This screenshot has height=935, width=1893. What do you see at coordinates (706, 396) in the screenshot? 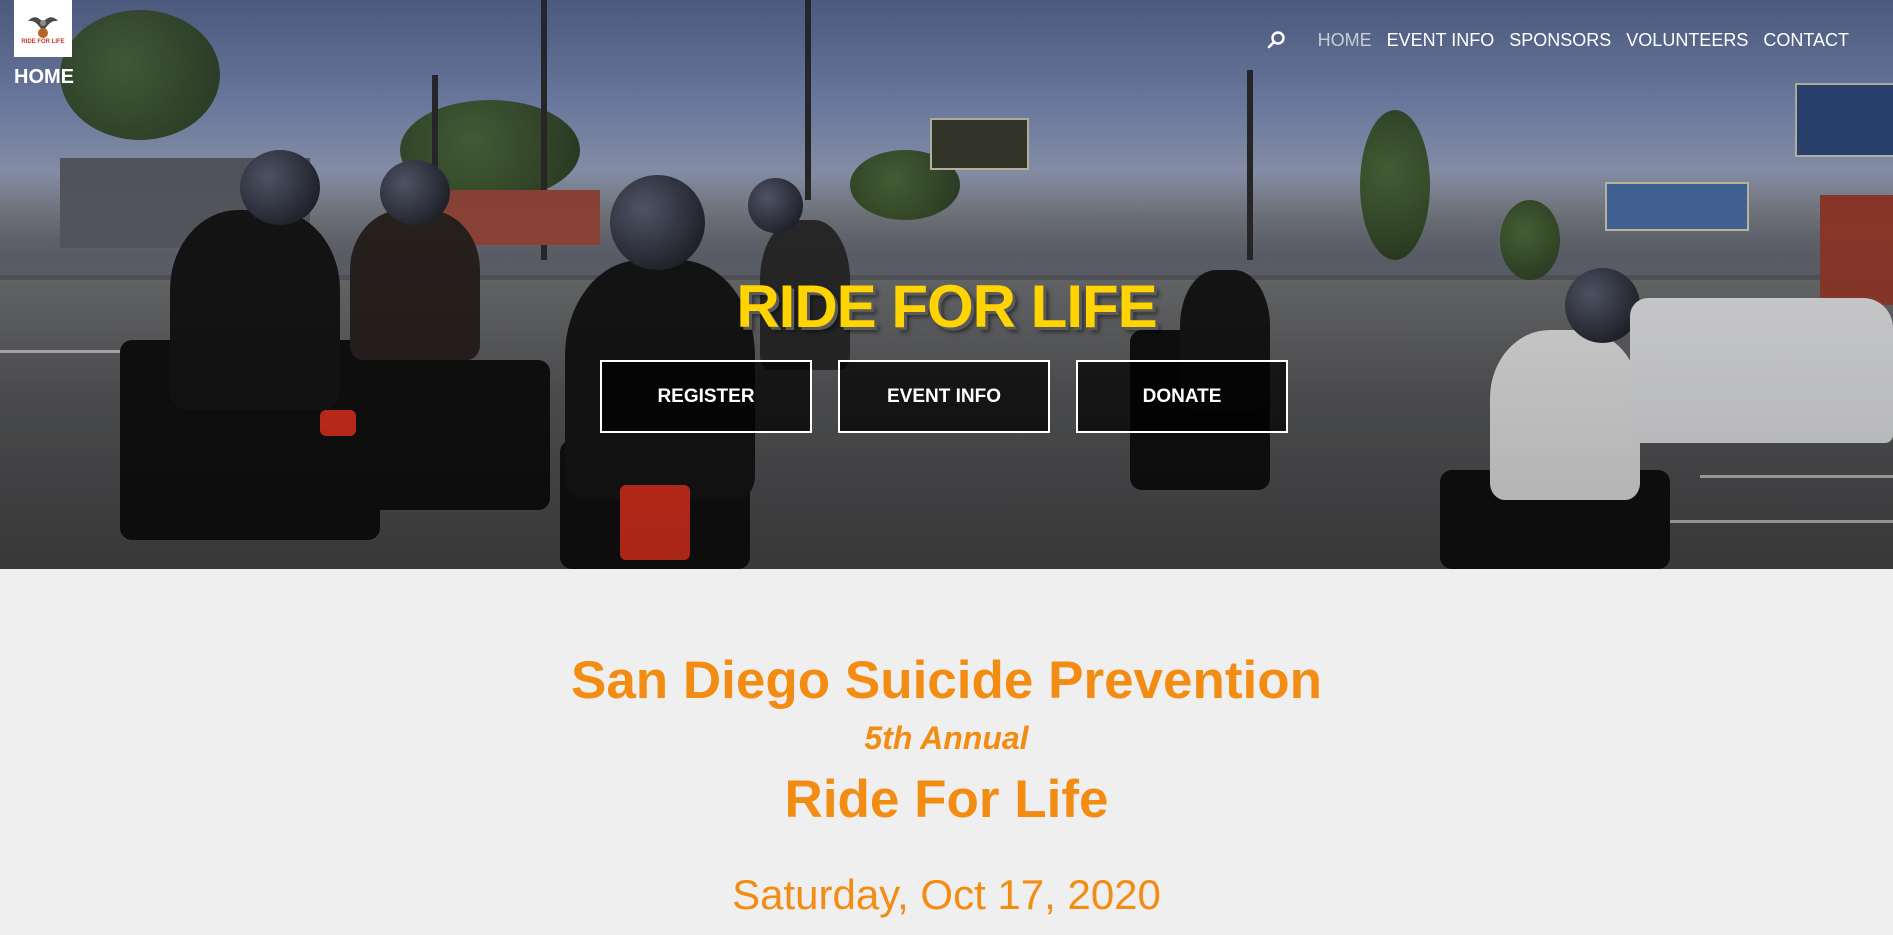
I see `register-button: REGISTER` at bounding box center [706, 396].